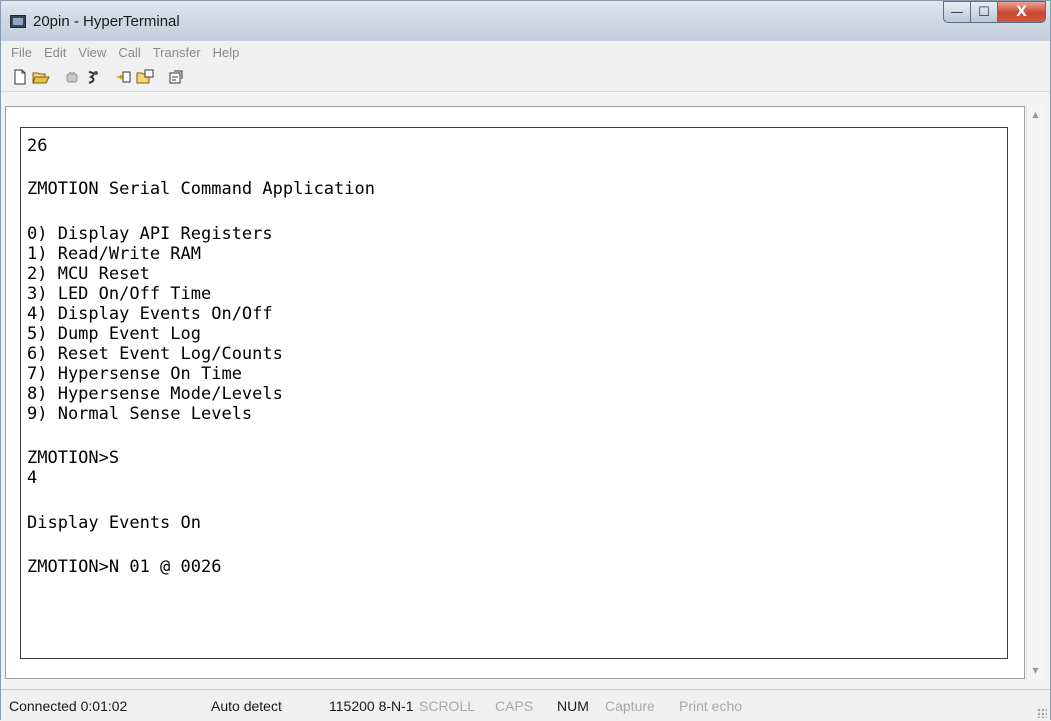 The height and width of the screenshot is (721, 1051). I want to click on menu-call: Call, so click(129, 52).